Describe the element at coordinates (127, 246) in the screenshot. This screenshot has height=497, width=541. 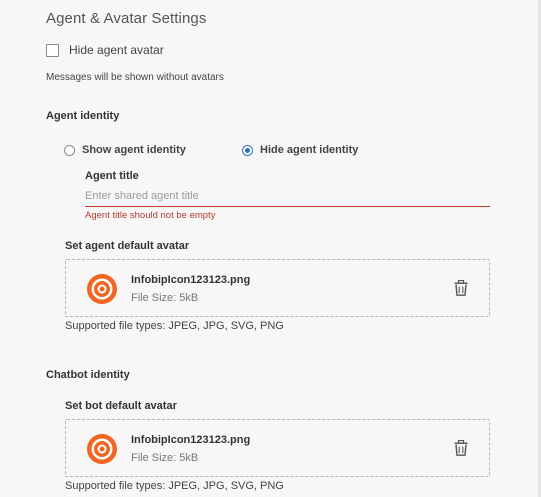
I see `agent-default-avatar-title: Set agent default avatar` at that location.